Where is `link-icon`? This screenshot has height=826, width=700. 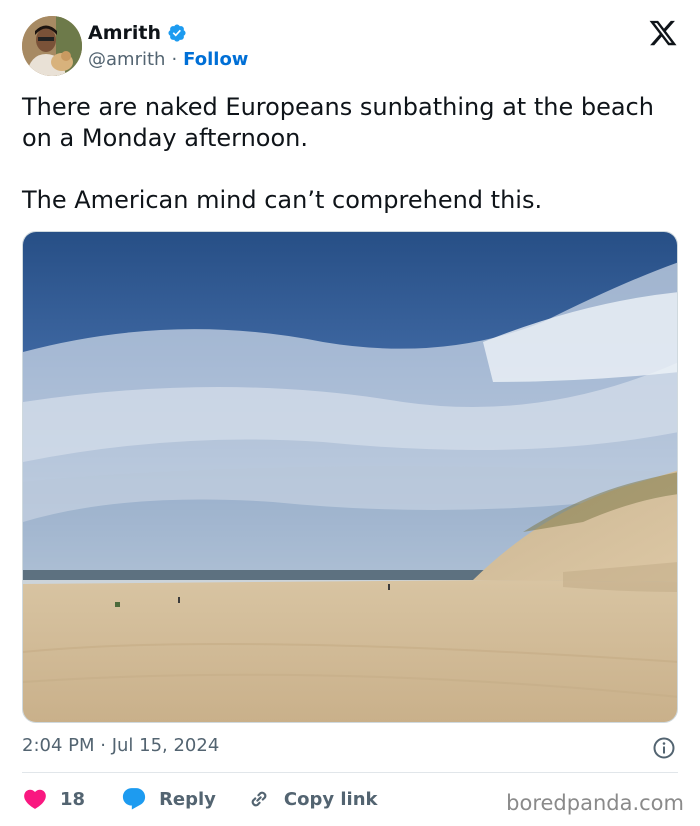
link-icon is located at coordinates (259, 799).